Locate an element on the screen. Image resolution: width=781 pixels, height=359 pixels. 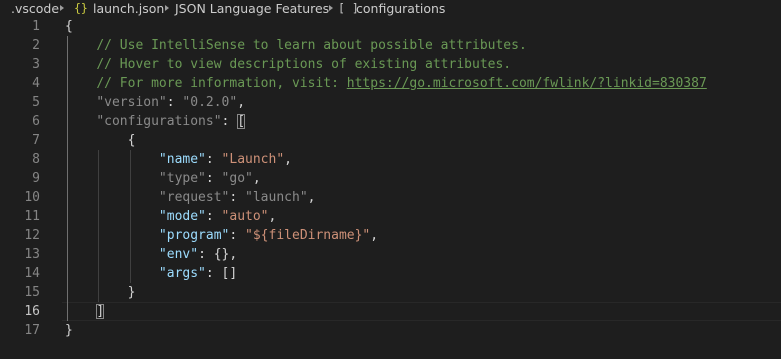
token-key-dim: "request" is located at coordinates (194, 197).